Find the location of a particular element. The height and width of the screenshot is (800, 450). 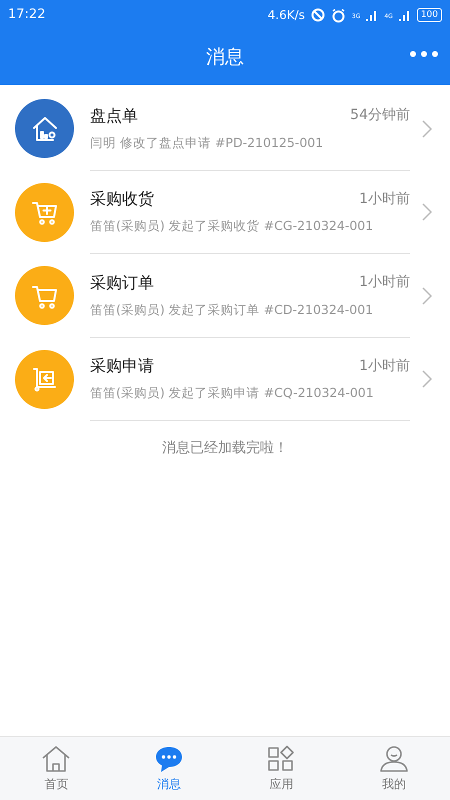

tab: 应用 is located at coordinates (281, 768).